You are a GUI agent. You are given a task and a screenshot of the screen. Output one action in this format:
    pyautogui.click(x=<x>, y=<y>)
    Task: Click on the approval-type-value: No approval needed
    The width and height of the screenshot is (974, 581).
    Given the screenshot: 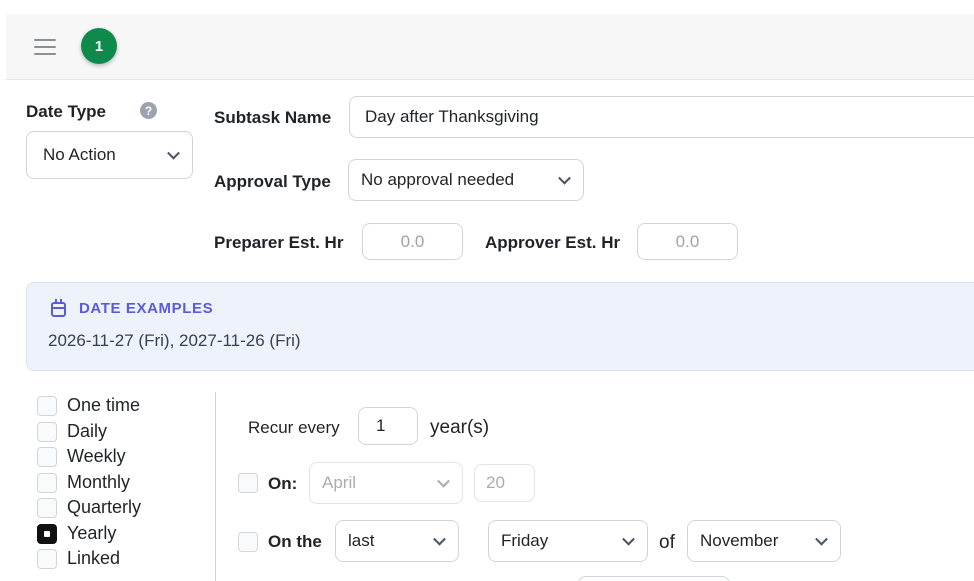 What is the action you would take?
    pyautogui.click(x=438, y=179)
    